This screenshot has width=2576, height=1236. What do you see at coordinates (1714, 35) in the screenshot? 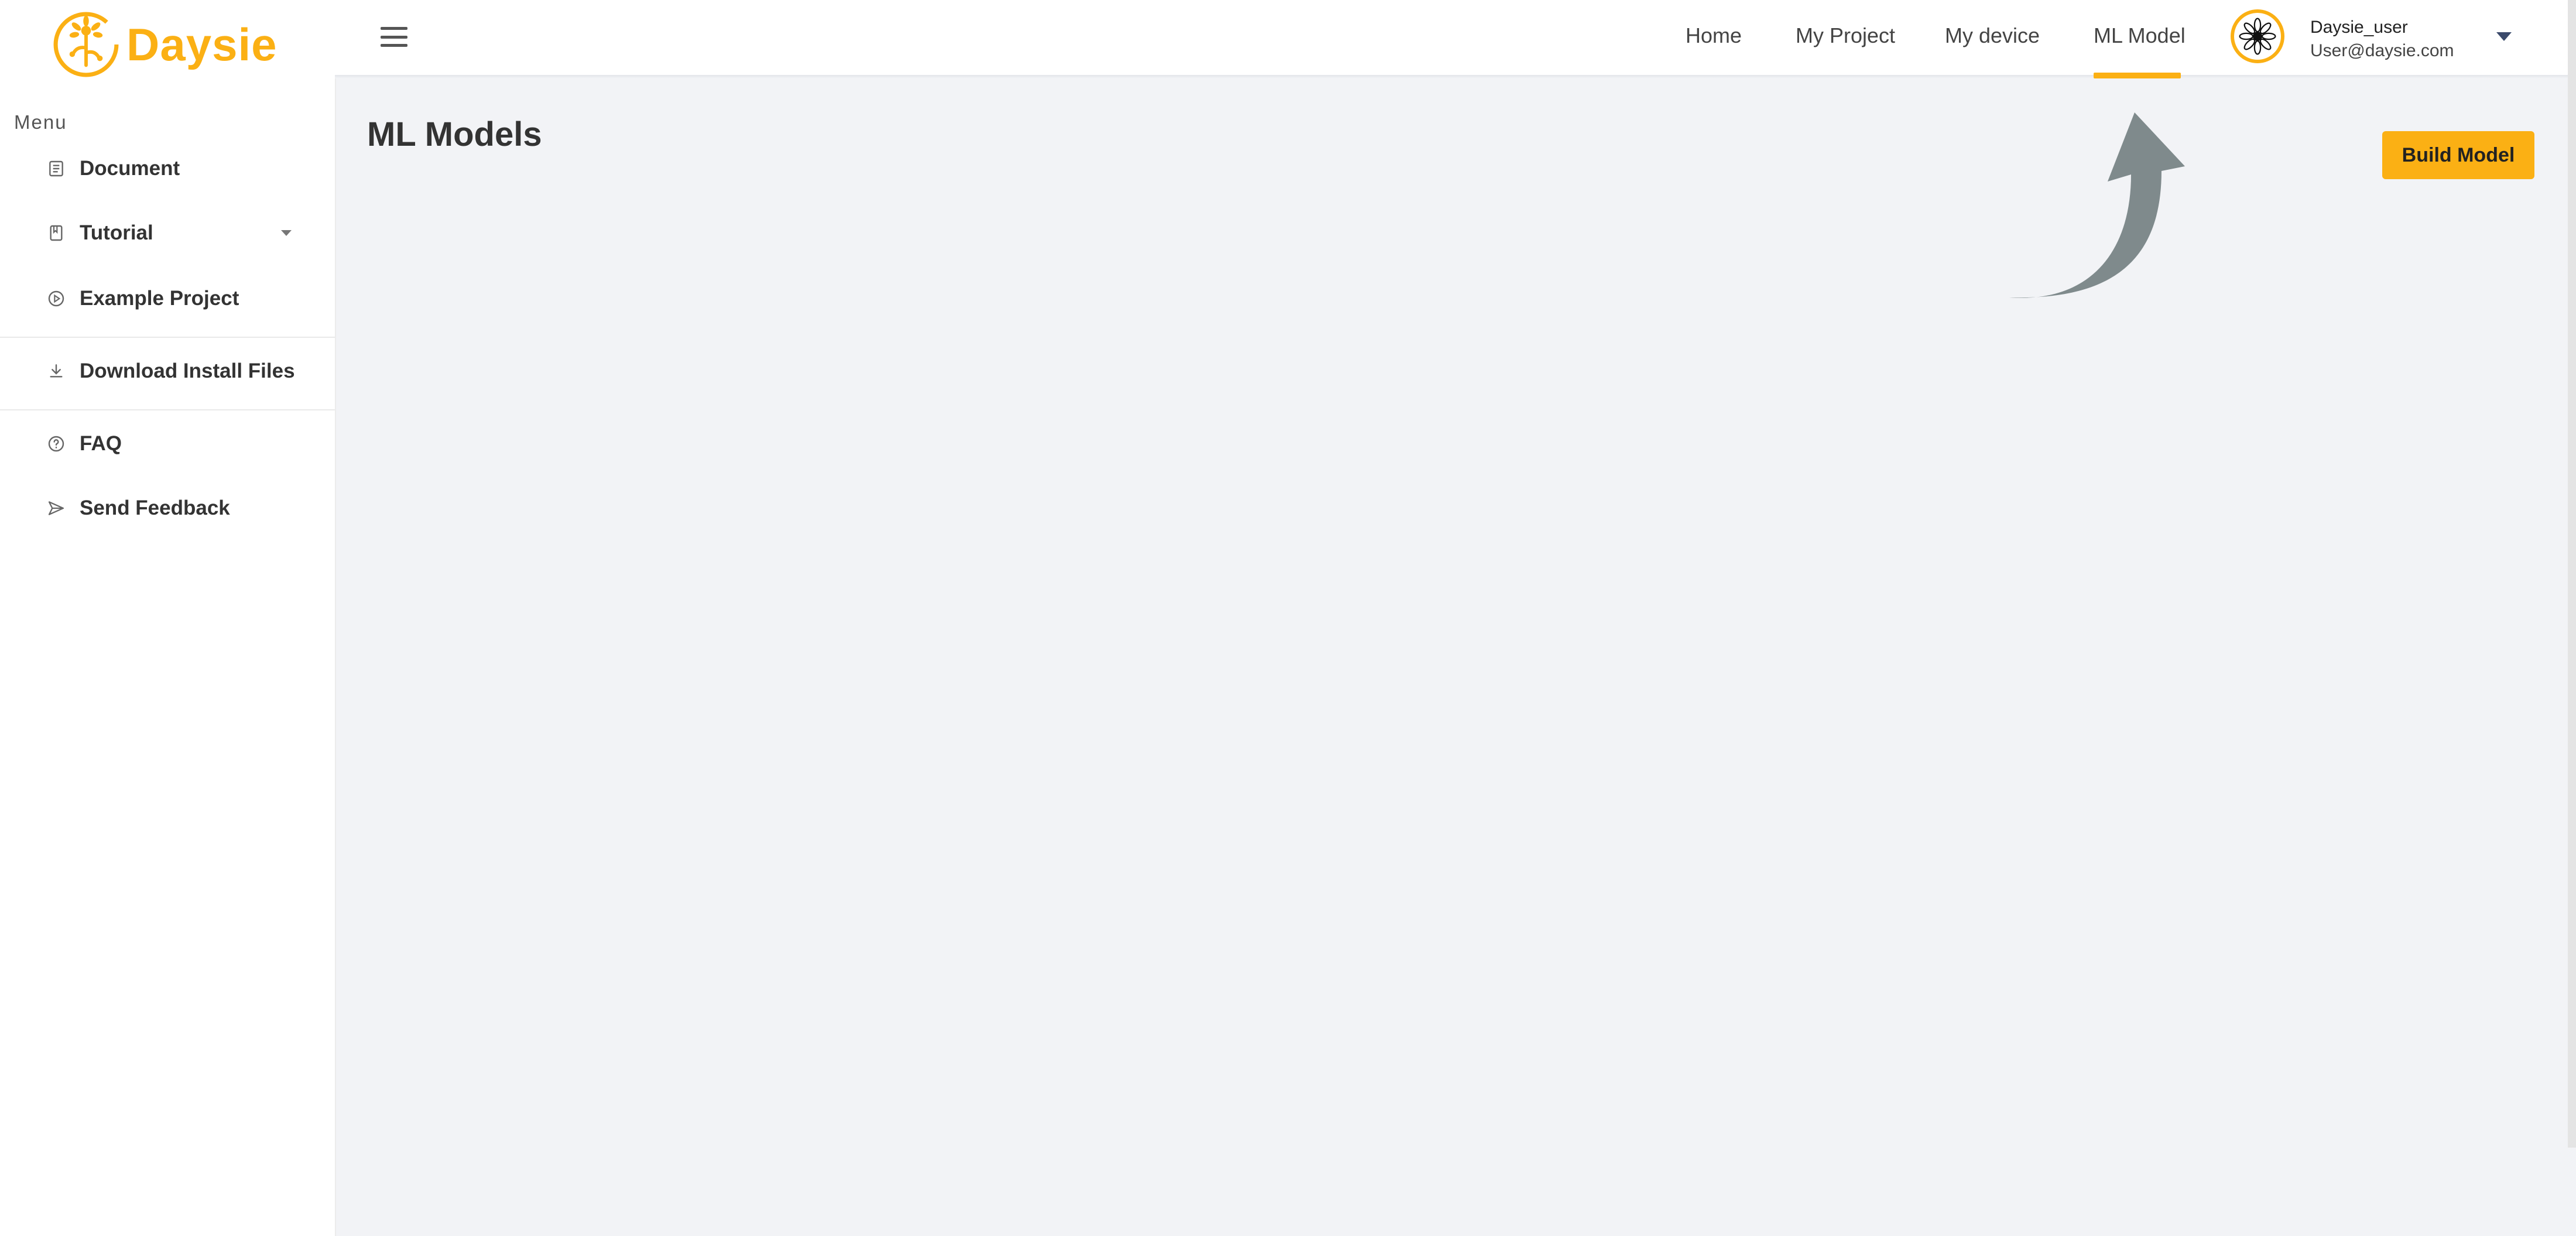
I see `nav-home: Home` at bounding box center [1714, 35].